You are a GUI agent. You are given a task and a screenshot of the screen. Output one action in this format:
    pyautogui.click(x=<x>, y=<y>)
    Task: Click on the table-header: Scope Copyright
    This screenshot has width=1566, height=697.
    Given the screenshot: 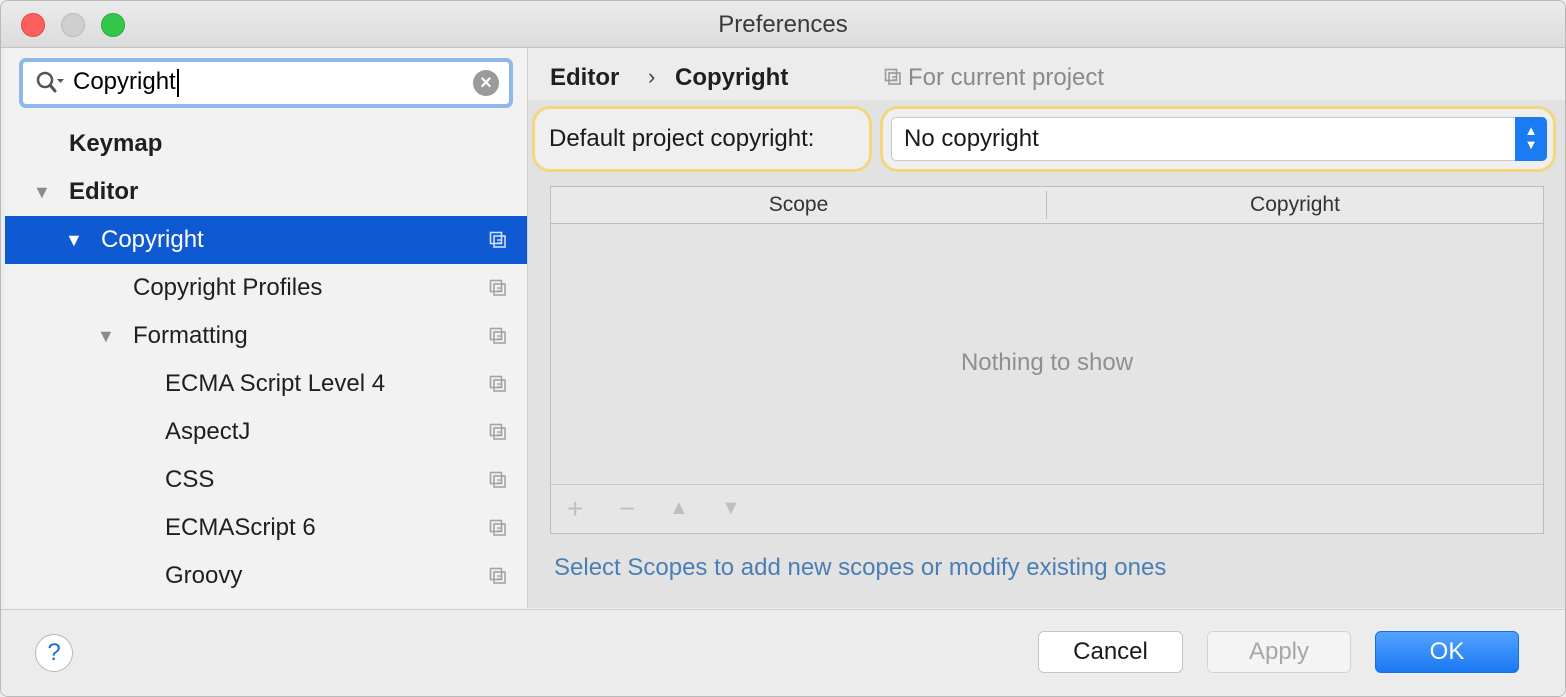 What is the action you would take?
    pyautogui.click(x=1047, y=205)
    